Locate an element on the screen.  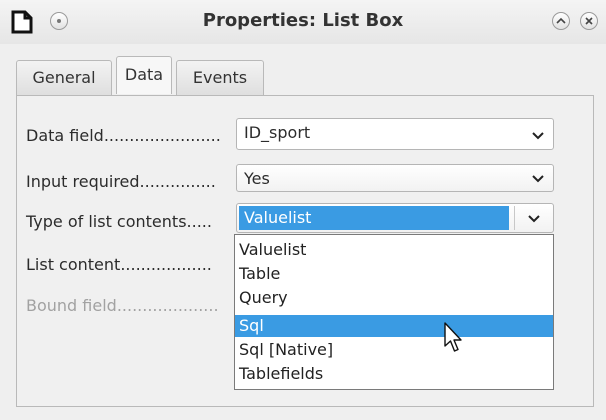
option-table: Table is located at coordinates (394, 274).